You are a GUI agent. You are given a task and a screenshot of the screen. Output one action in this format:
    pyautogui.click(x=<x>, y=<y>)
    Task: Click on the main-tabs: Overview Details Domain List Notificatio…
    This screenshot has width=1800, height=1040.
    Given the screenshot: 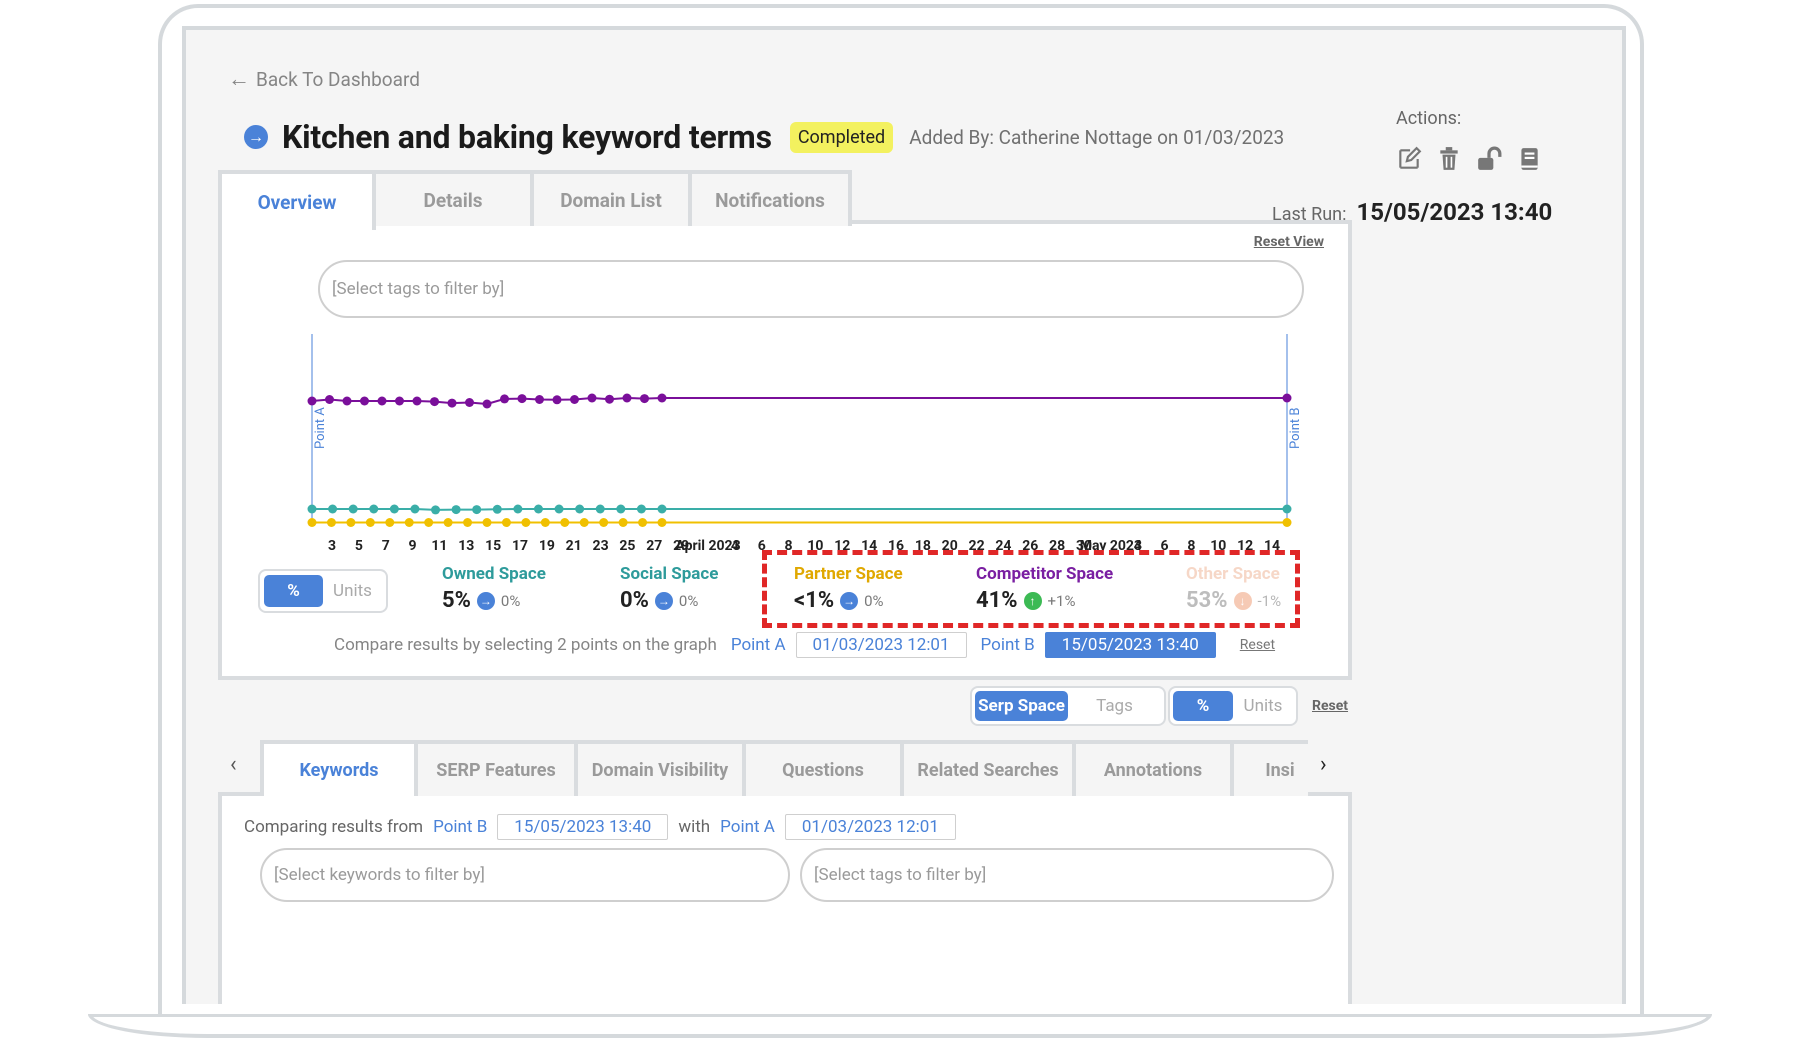 What is the action you would take?
    pyautogui.click(x=535, y=200)
    